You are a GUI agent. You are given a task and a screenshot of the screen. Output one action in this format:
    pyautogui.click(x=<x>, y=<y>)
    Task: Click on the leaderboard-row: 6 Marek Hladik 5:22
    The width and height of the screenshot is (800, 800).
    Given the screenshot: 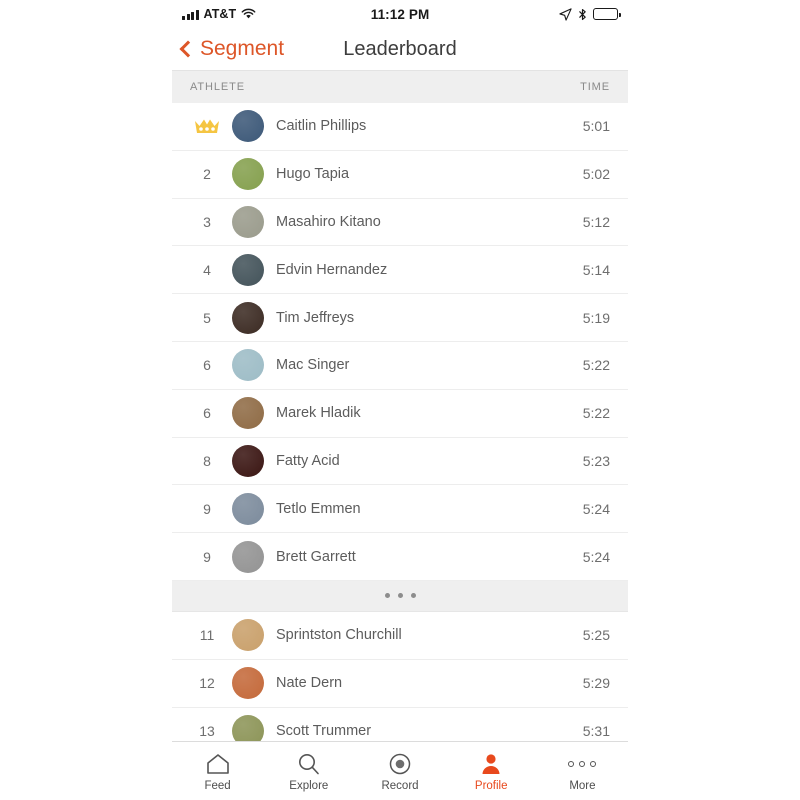 What is the action you would take?
    pyautogui.click(x=400, y=413)
    